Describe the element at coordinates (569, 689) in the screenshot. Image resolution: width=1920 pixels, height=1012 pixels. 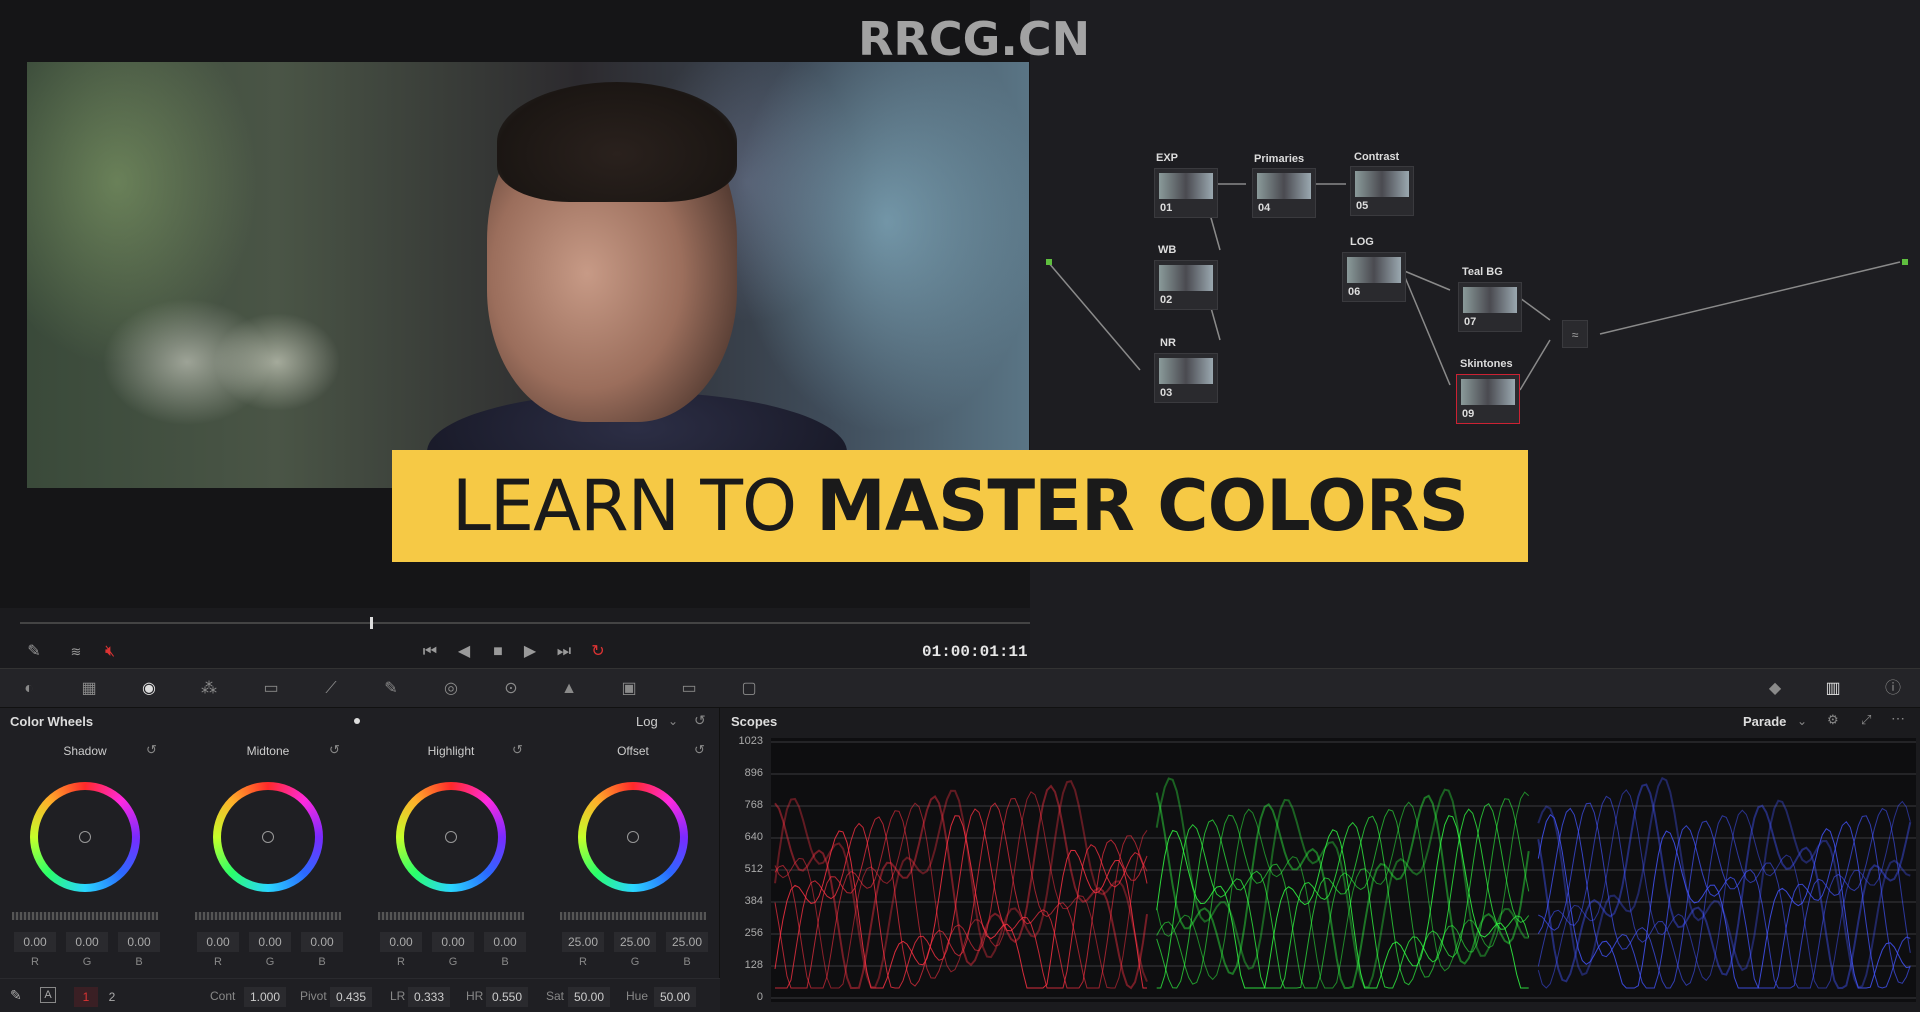
I see `blur-icon: ▲` at that location.